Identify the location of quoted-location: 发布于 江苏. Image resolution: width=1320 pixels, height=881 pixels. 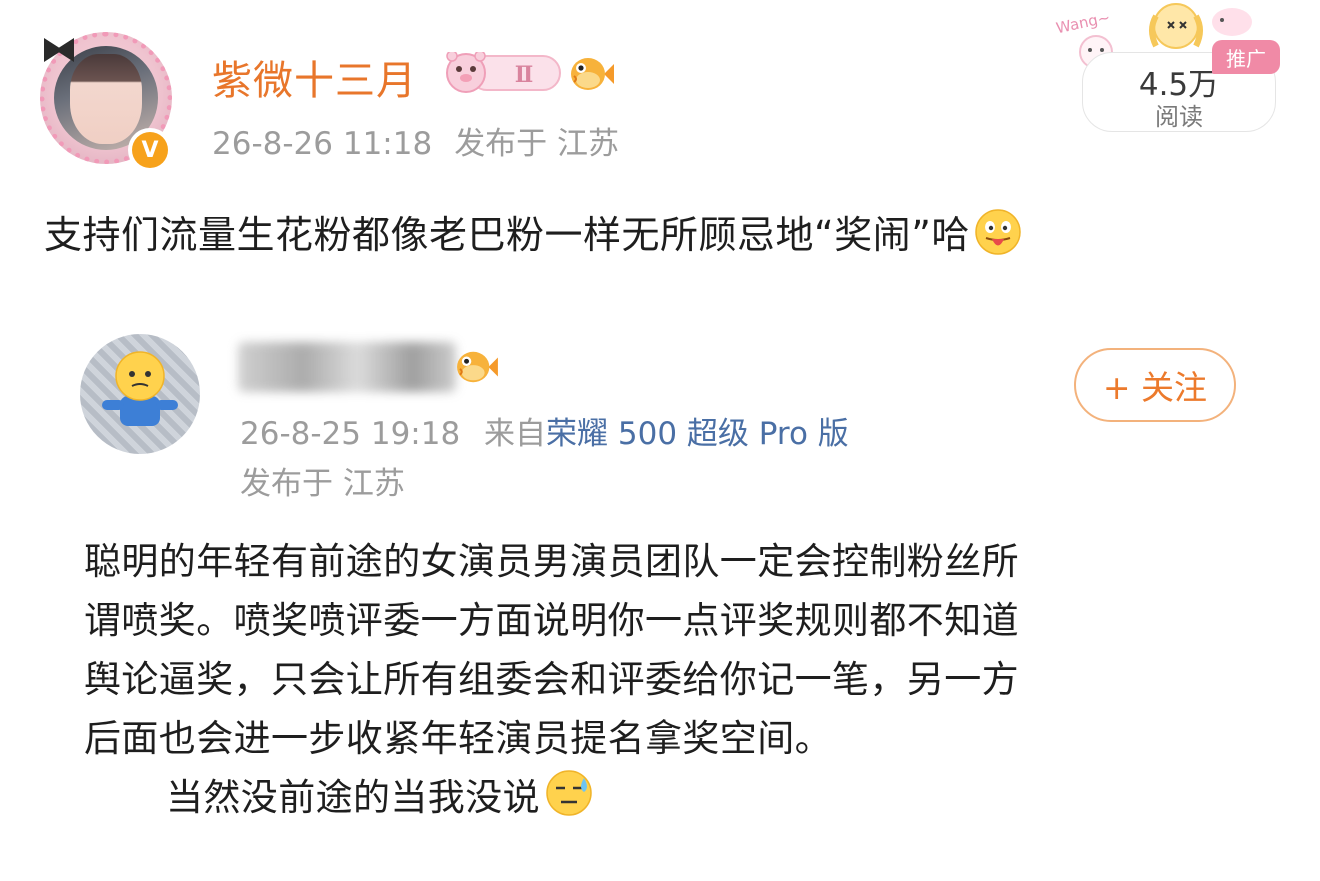
(322, 484).